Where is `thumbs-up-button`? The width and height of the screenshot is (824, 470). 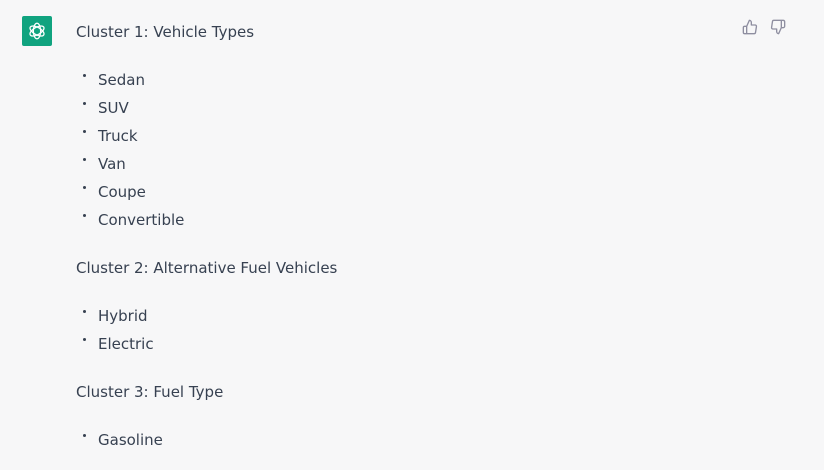
thumbs-up-button is located at coordinates (750, 27).